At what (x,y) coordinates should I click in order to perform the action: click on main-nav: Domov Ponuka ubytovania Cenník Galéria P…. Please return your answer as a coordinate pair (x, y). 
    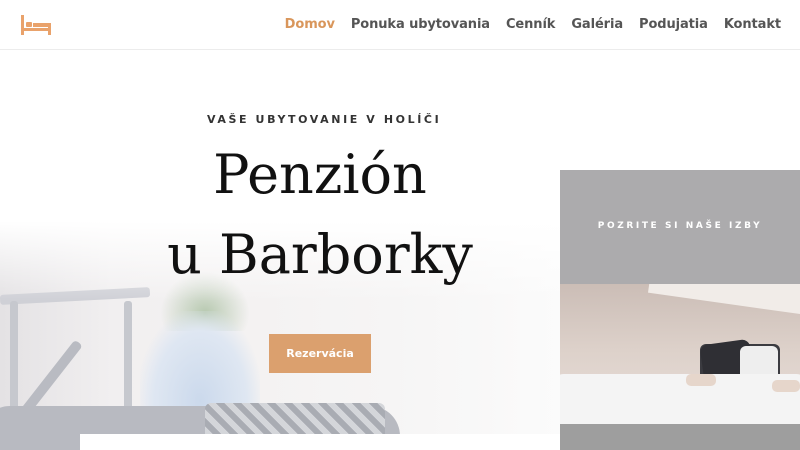
    Looking at the image, I should click on (533, 24).